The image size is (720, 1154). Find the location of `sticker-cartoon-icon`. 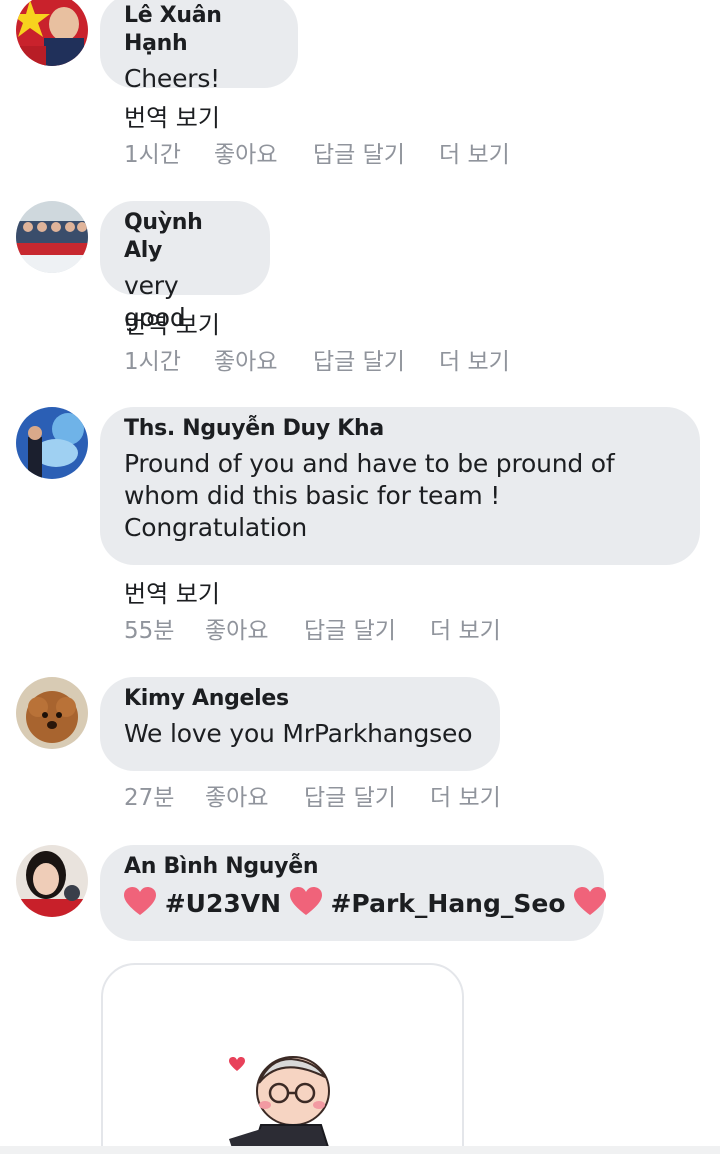

sticker-cartoon-icon is located at coordinates (280, 1105).